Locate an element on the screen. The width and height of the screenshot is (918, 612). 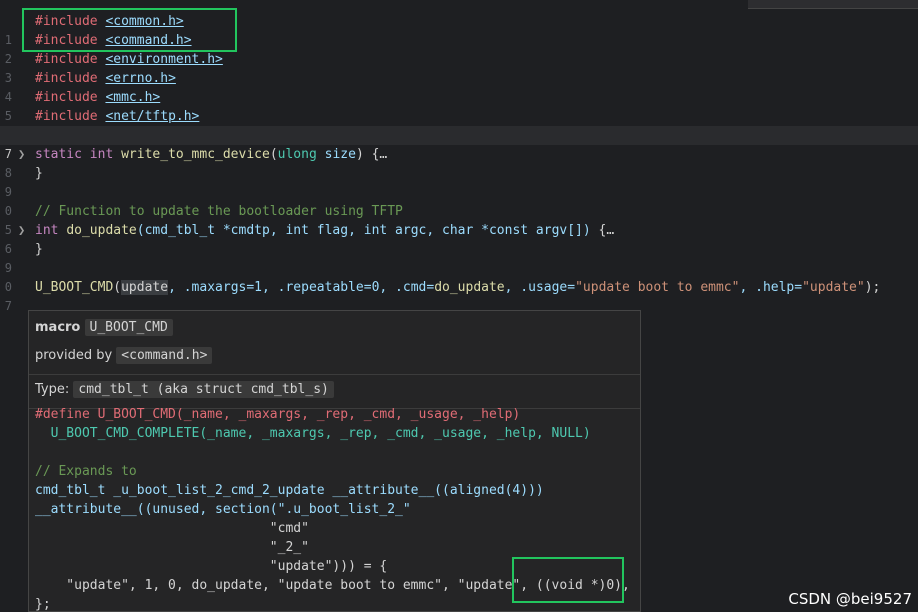
find-widget is located at coordinates (833, 4).